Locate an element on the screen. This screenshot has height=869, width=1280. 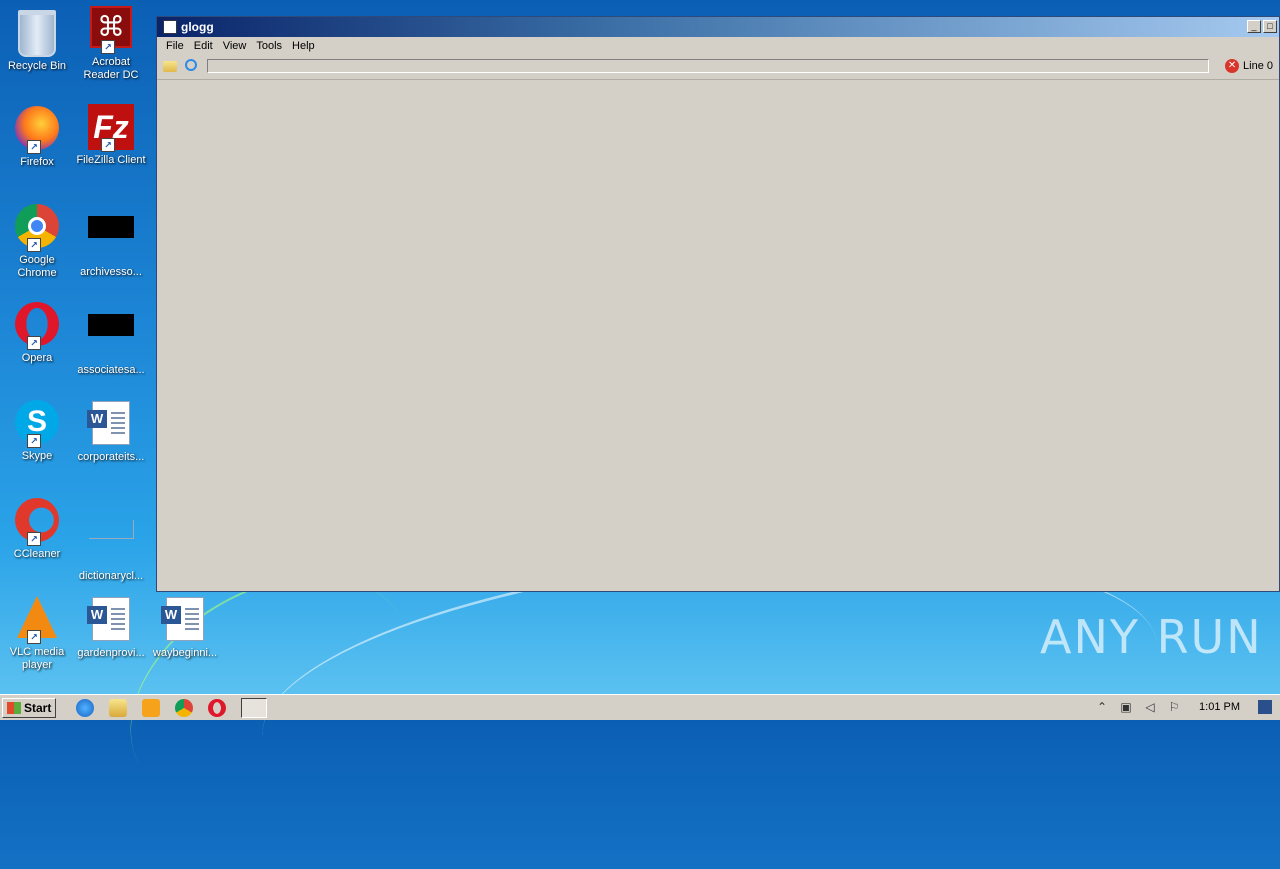
desktop-icon-label: Opera is located at coordinates (37, 358).